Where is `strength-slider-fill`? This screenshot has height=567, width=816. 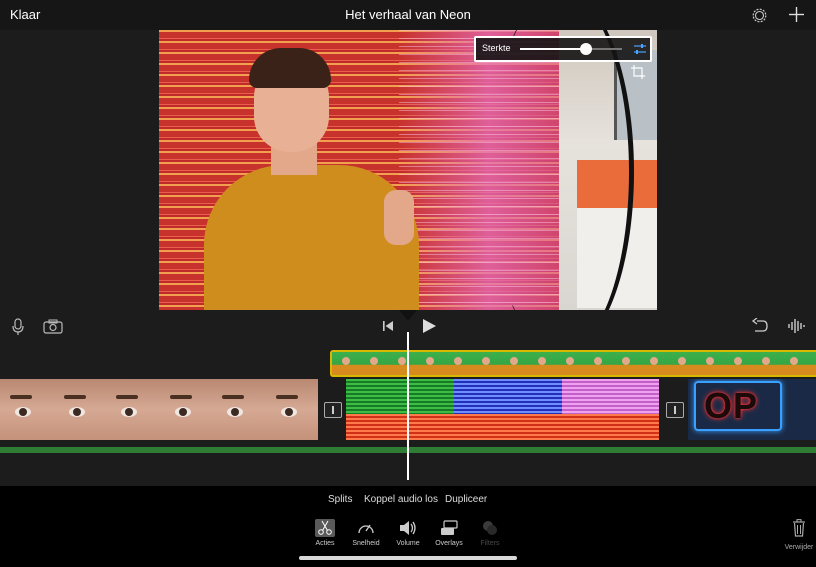
strength-slider-fill is located at coordinates (553, 49).